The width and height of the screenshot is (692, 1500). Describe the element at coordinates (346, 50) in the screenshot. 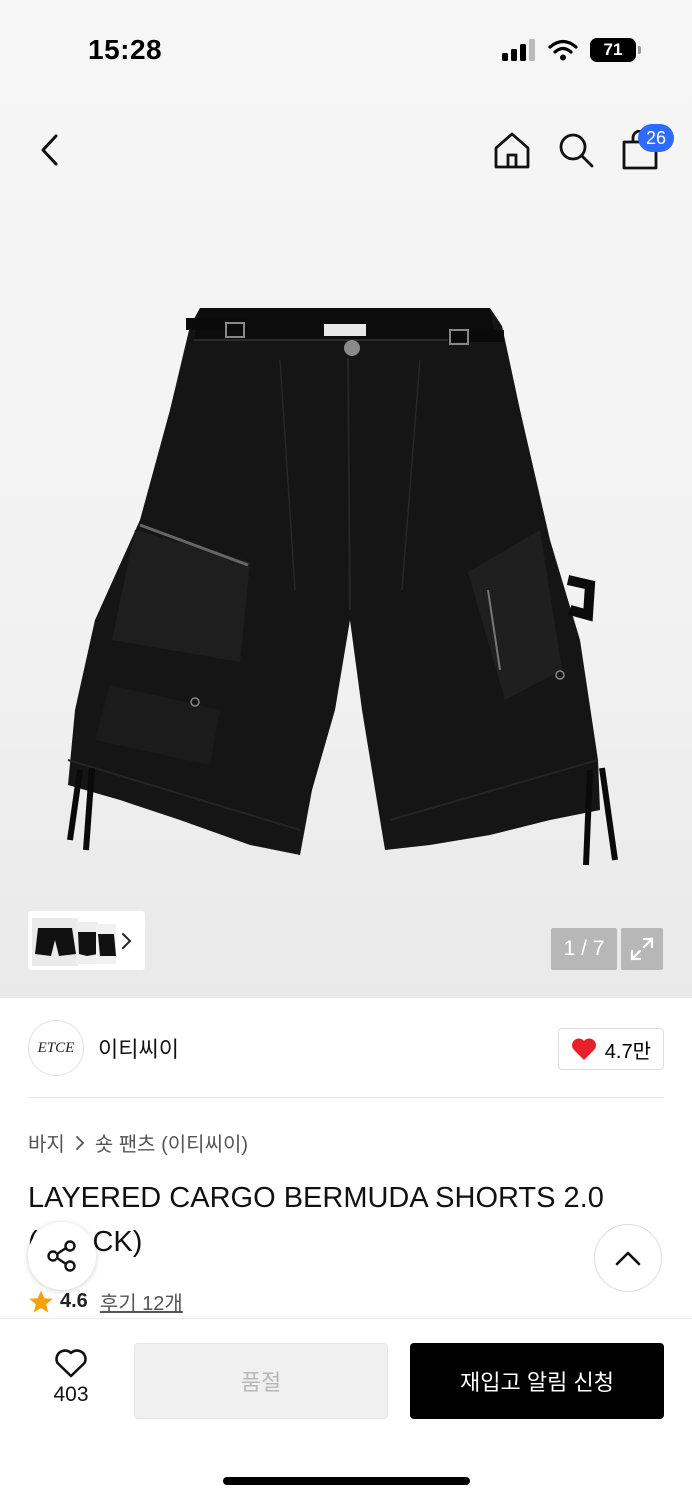

I see `status-bar: 15:28 71` at that location.